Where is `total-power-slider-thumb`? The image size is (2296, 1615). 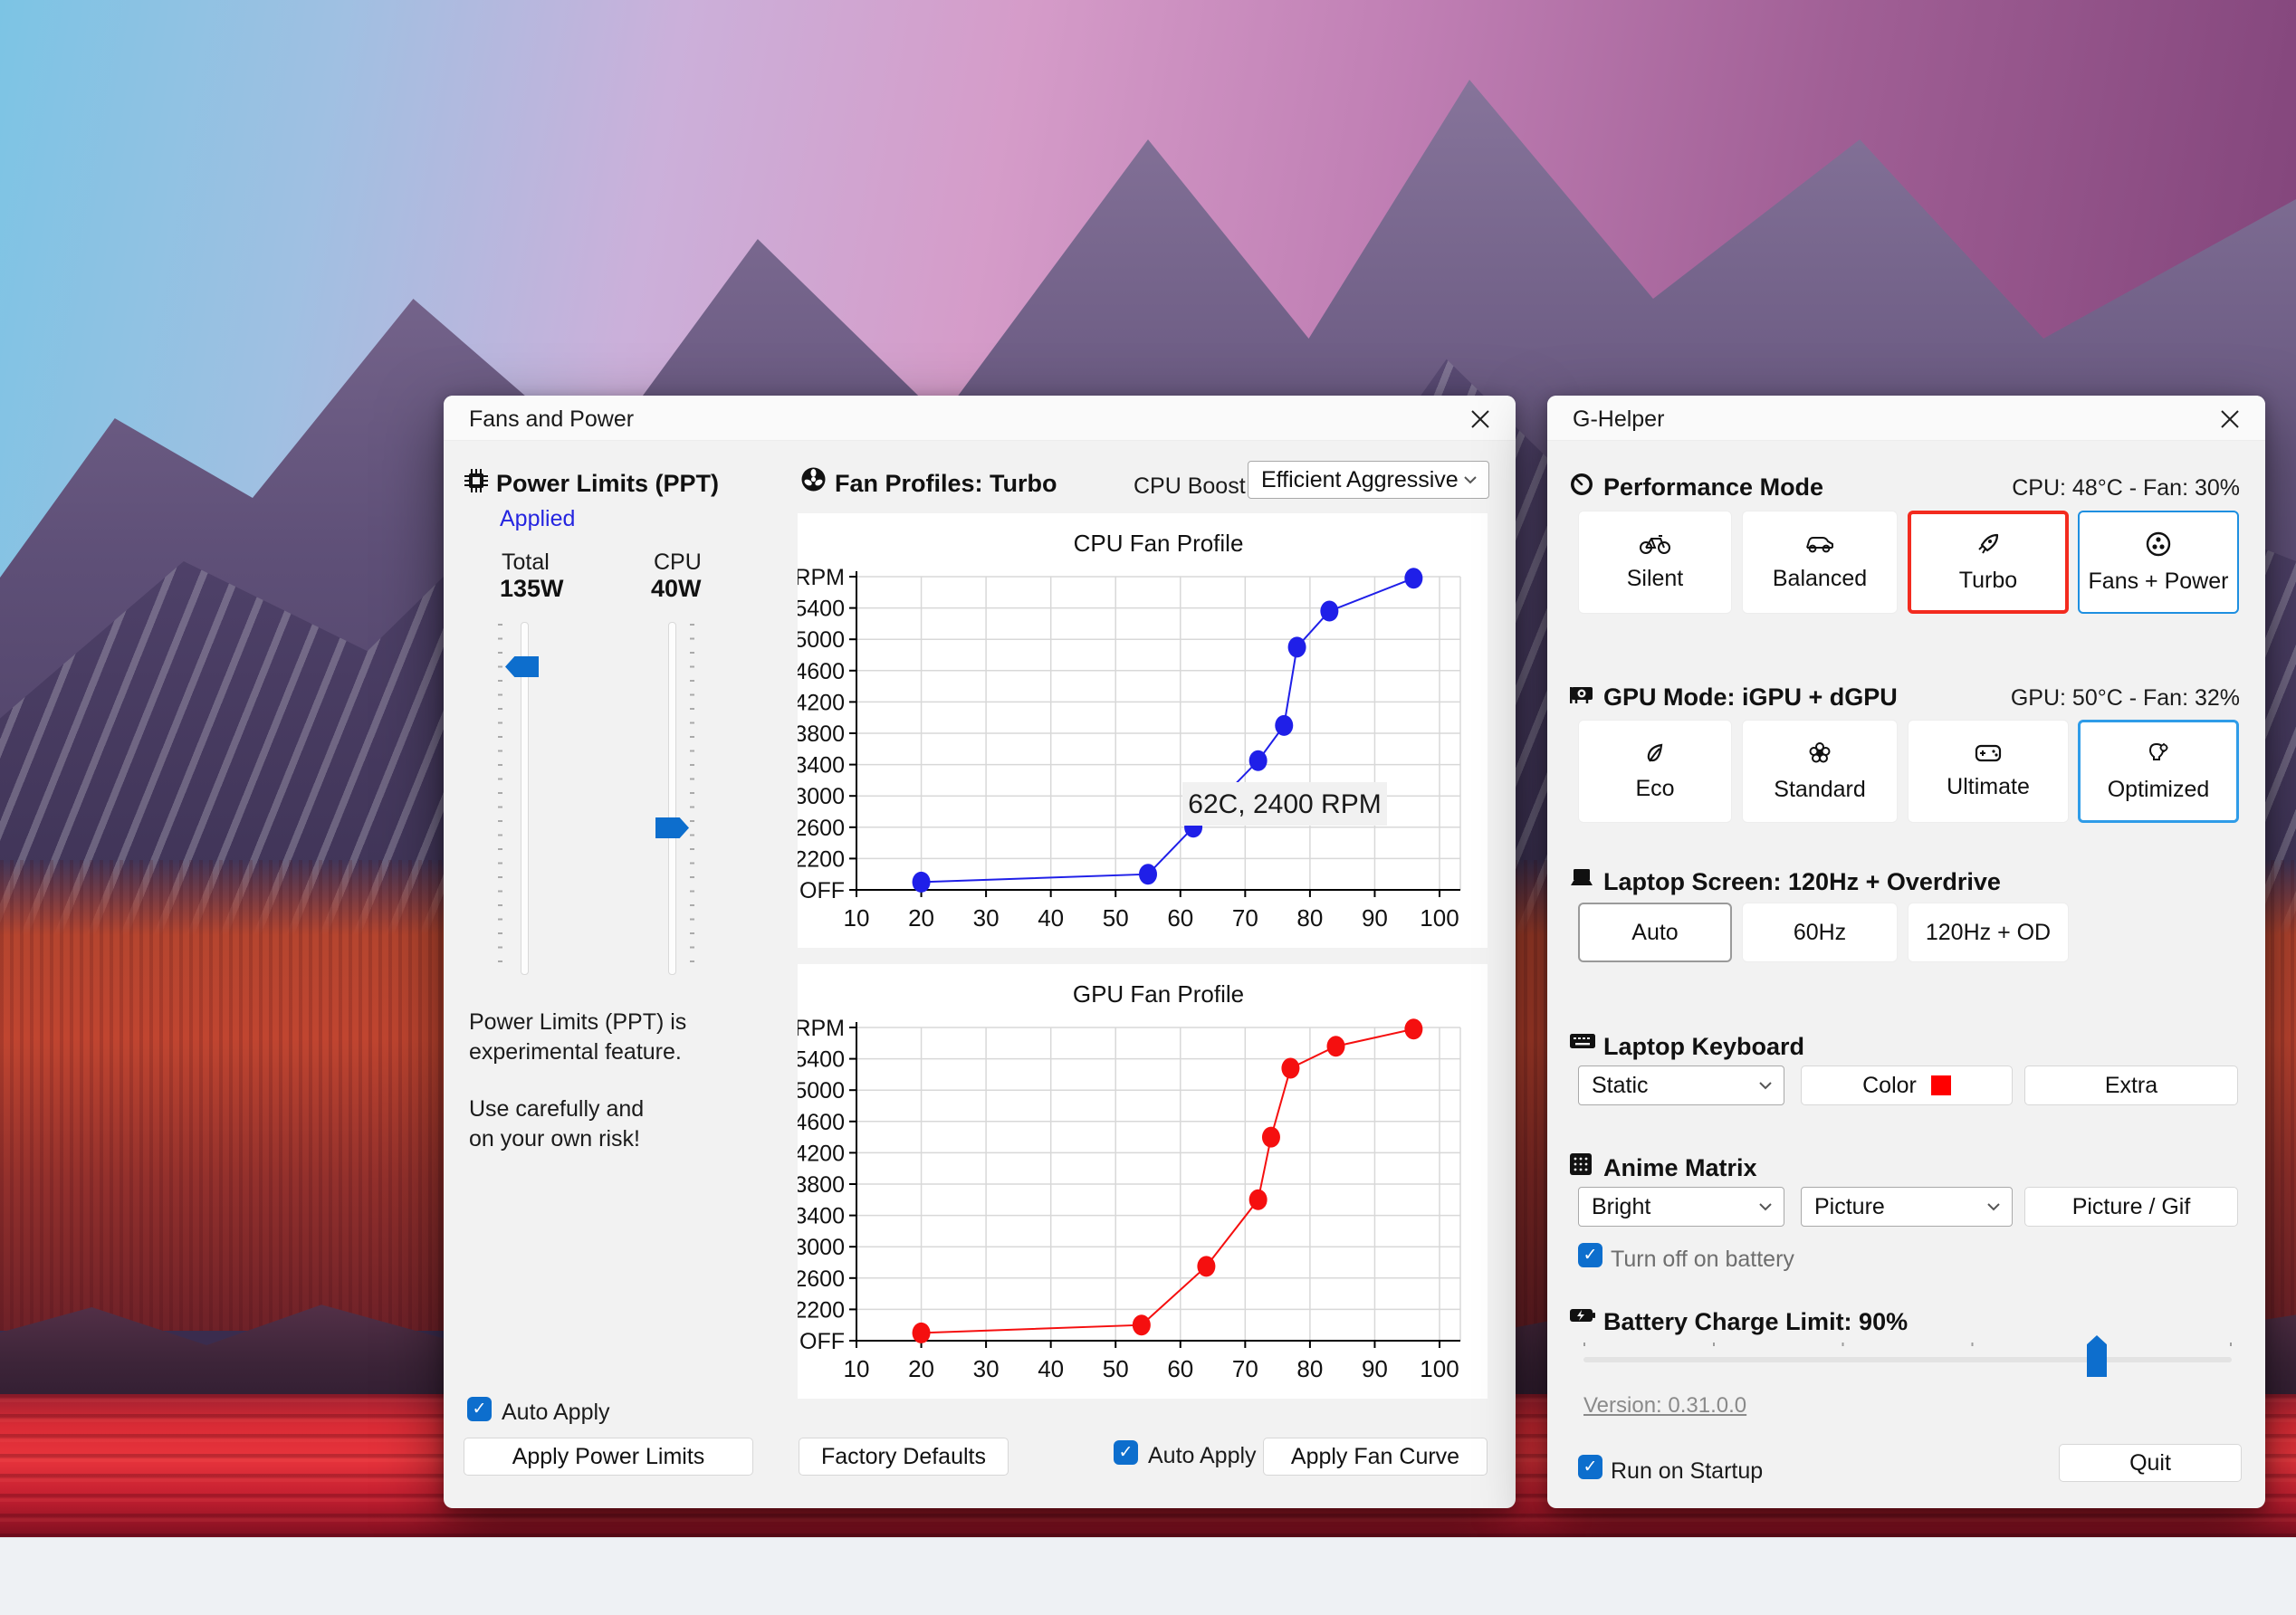 total-power-slider-thumb is located at coordinates (522, 666).